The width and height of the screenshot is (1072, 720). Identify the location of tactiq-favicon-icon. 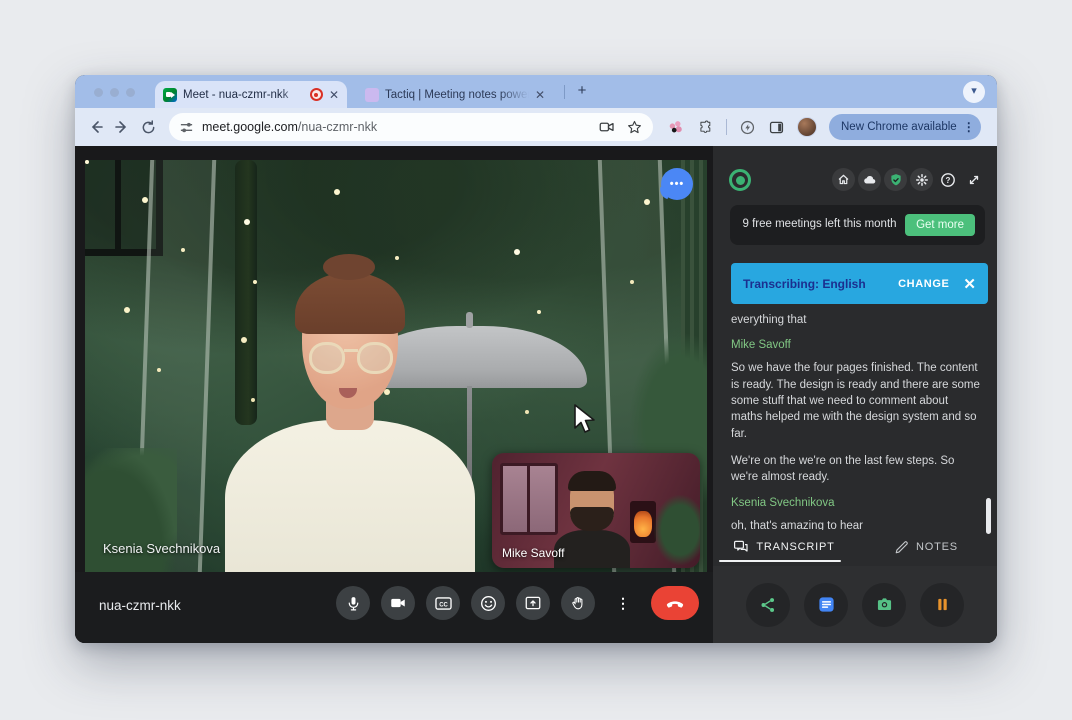
(372, 94).